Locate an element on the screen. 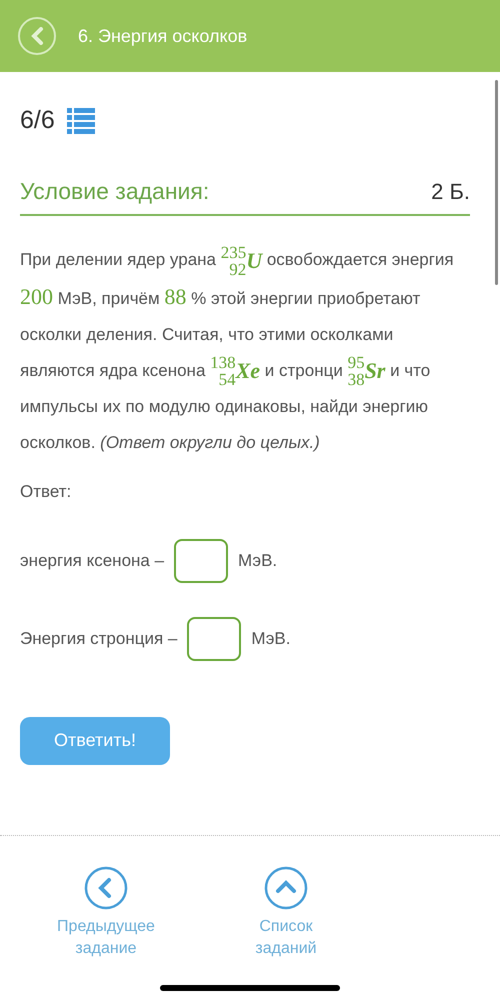 The width and height of the screenshot is (500, 995). footer-nav-button: Предыдущее задание is located at coordinates (106, 913).